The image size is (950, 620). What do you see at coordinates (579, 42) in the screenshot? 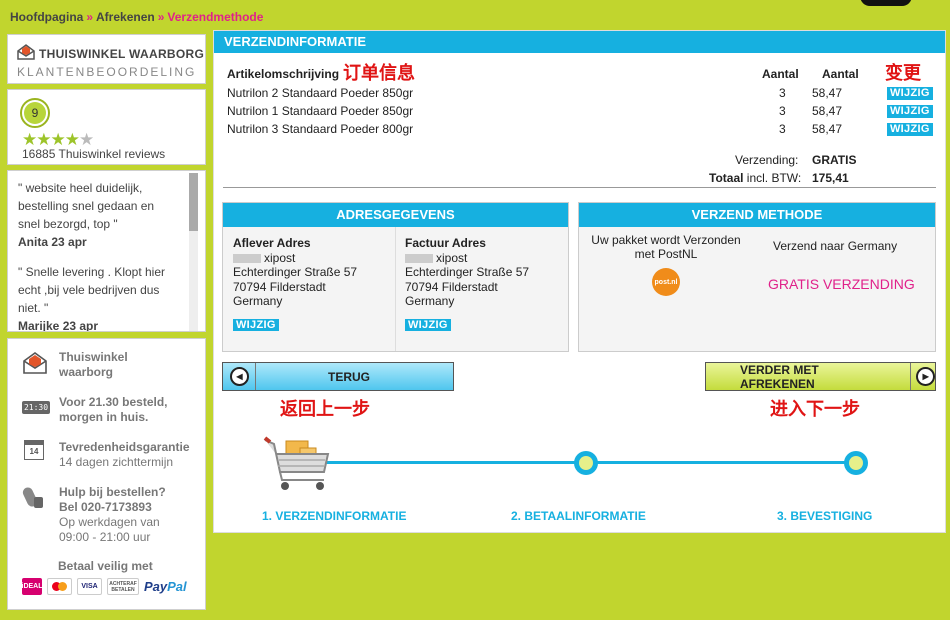
I see `page-title: VERZENDINFORMATIE` at bounding box center [579, 42].